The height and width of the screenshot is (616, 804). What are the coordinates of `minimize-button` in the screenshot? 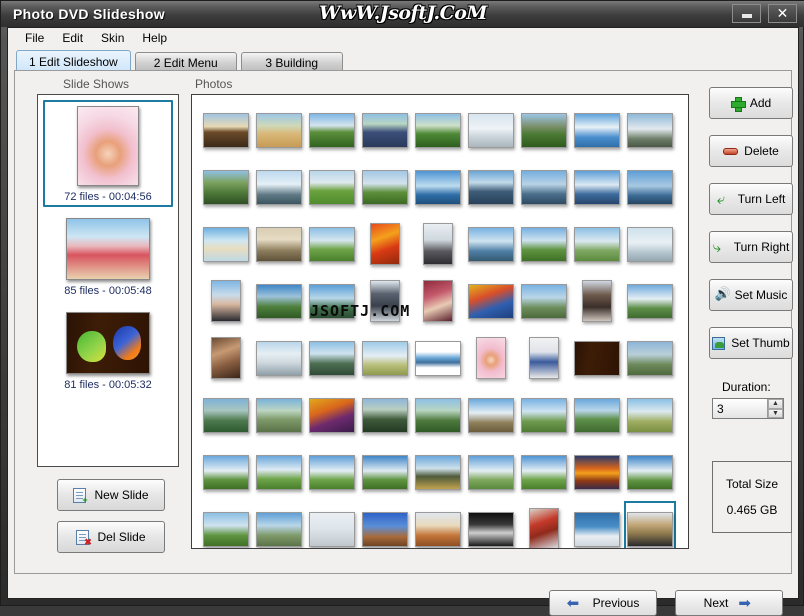 It's located at (746, 13).